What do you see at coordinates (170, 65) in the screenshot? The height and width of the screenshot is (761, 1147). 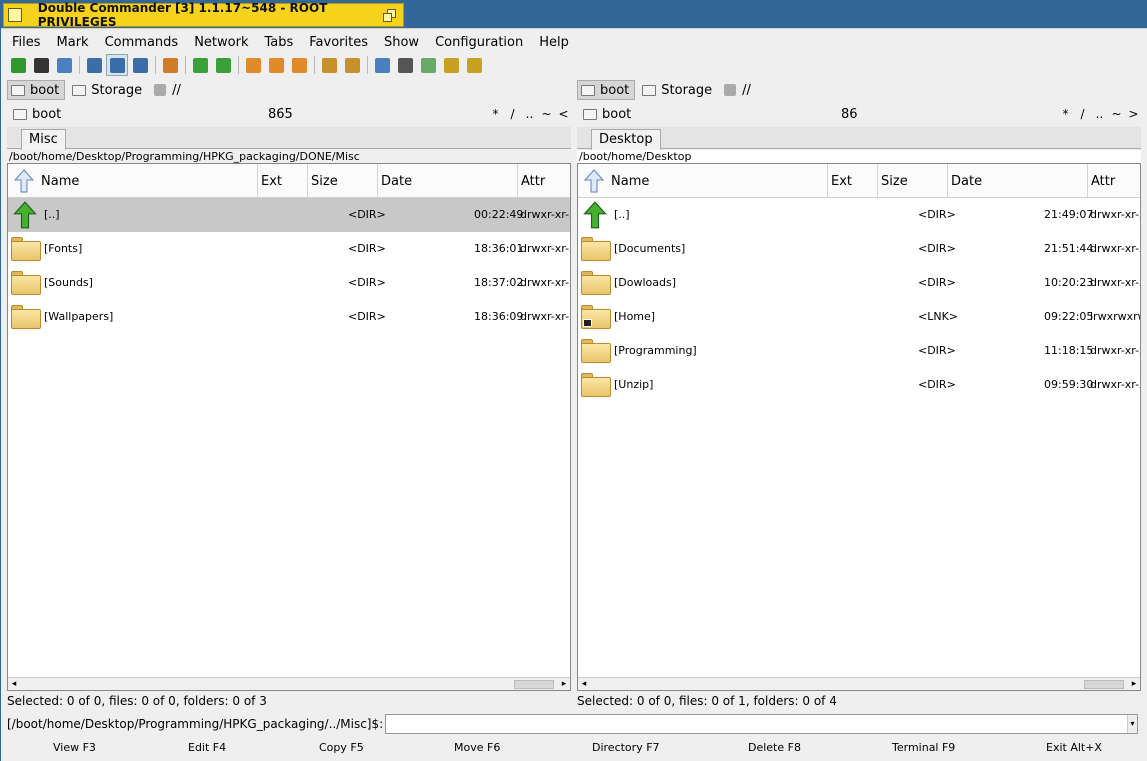 I see `compare-directories-button` at bounding box center [170, 65].